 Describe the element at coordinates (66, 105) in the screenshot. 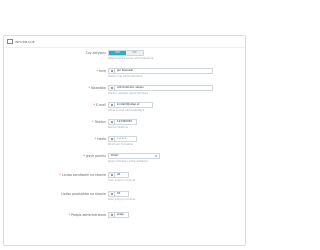

I see `email-label: * E-mail` at that location.